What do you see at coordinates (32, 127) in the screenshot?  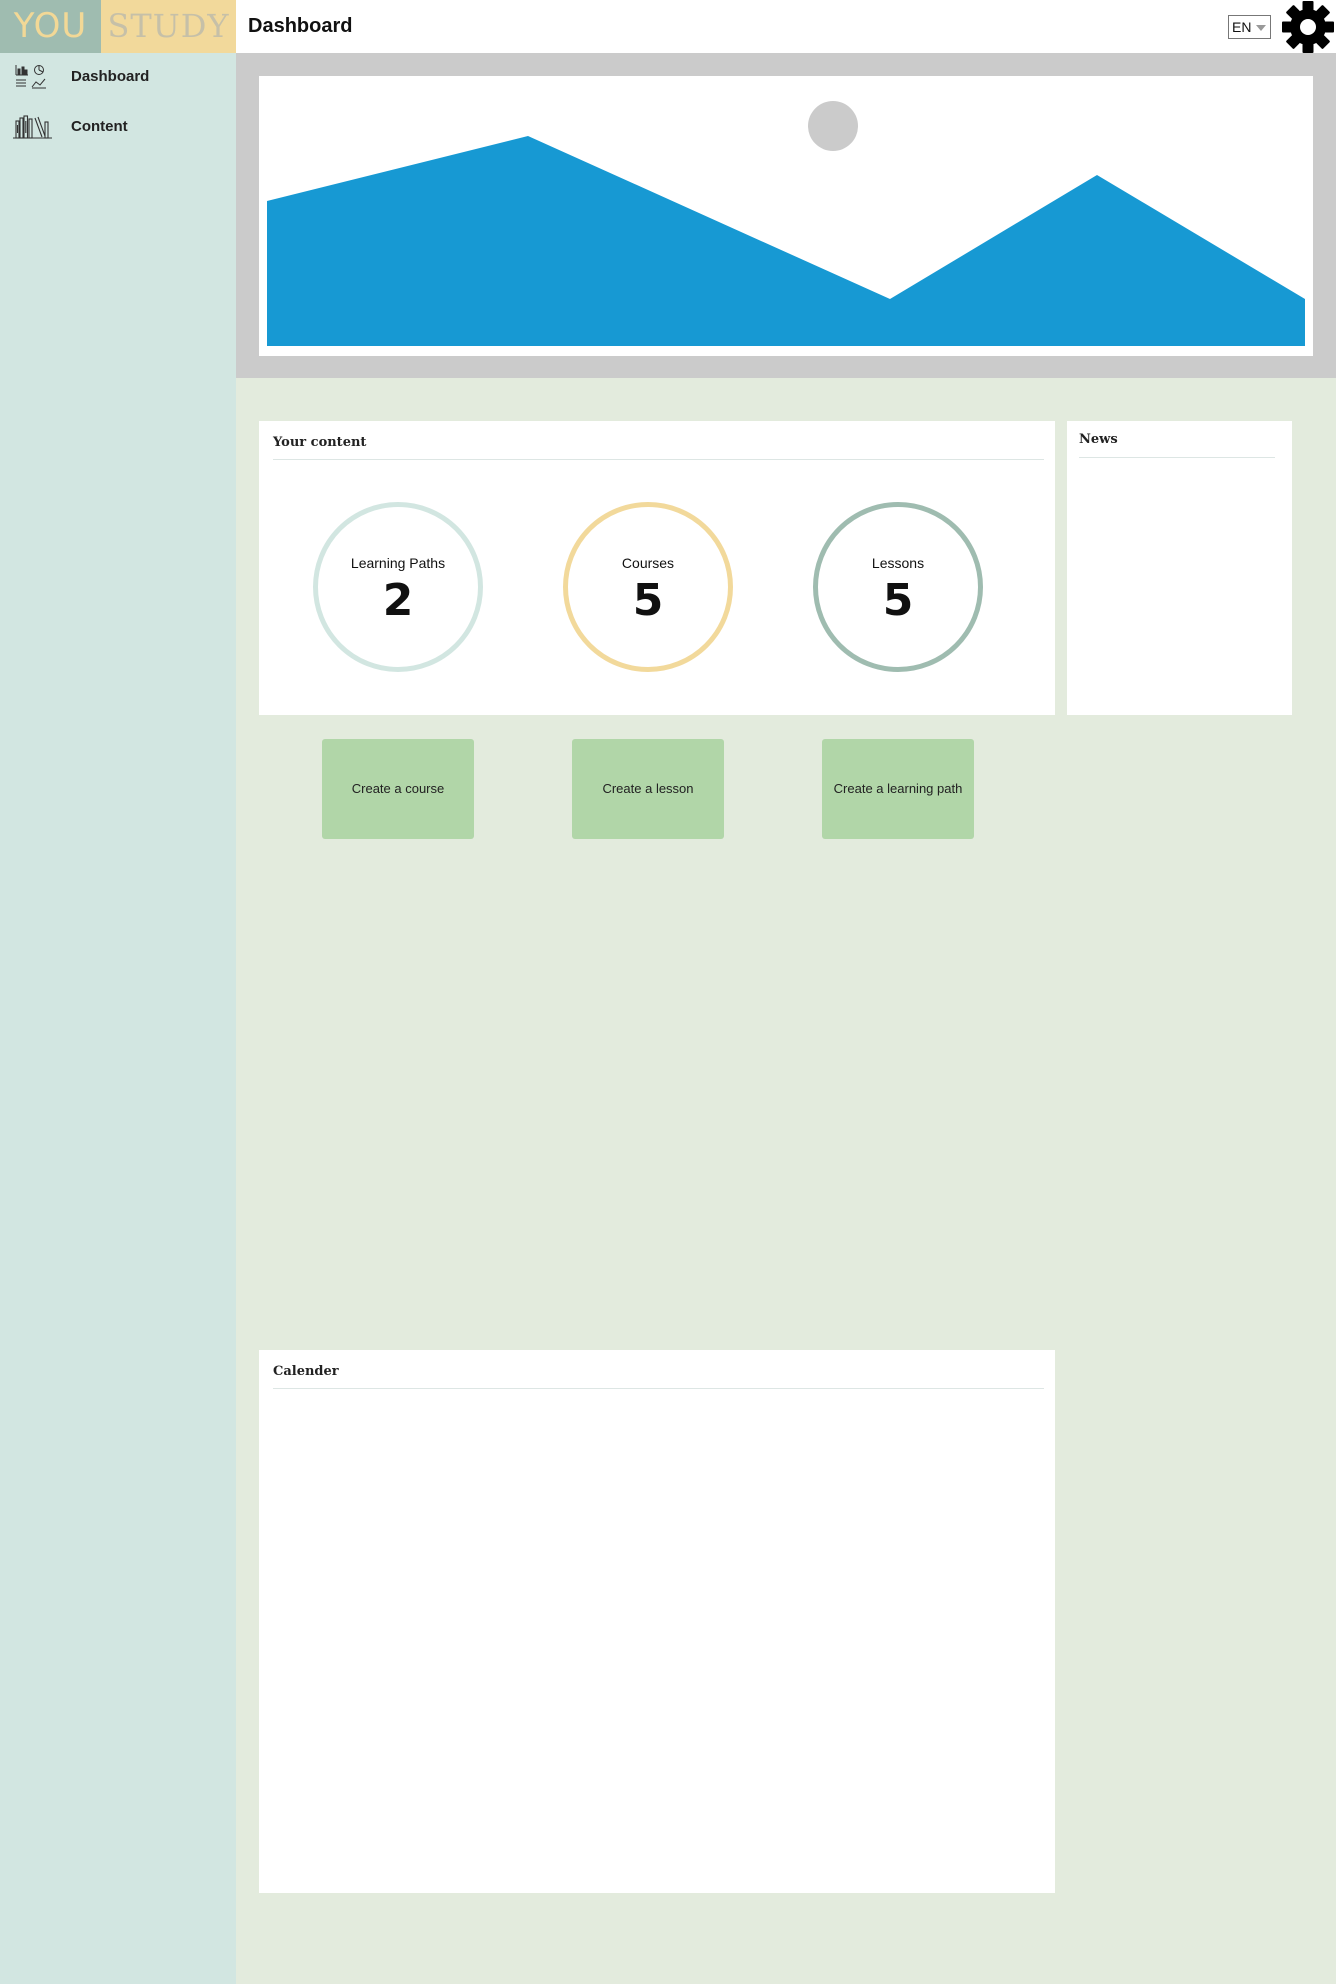 I see `books-icon` at bounding box center [32, 127].